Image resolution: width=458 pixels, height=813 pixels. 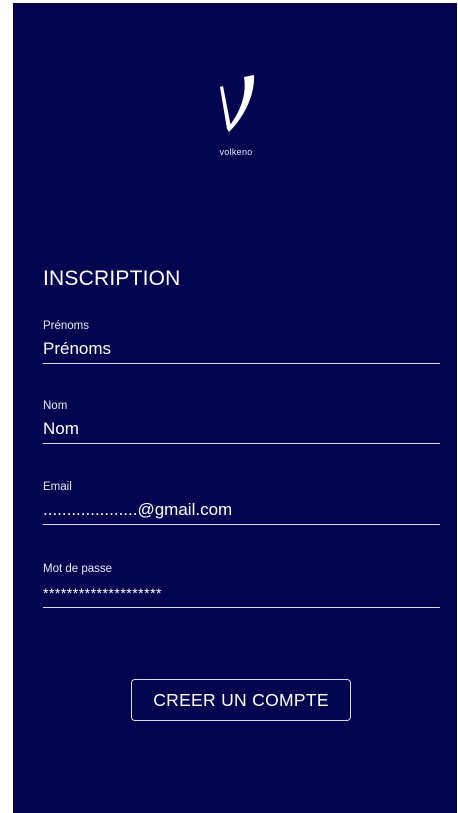 I want to click on volkeno-v-icon, so click(x=237, y=103).